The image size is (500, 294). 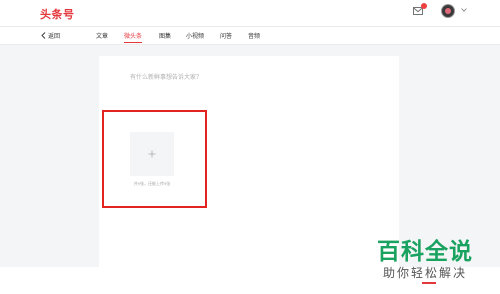 What do you see at coordinates (152, 183) in the screenshot?
I see `upload-hint: 共9张，还能上传9张` at bounding box center [152, 183].